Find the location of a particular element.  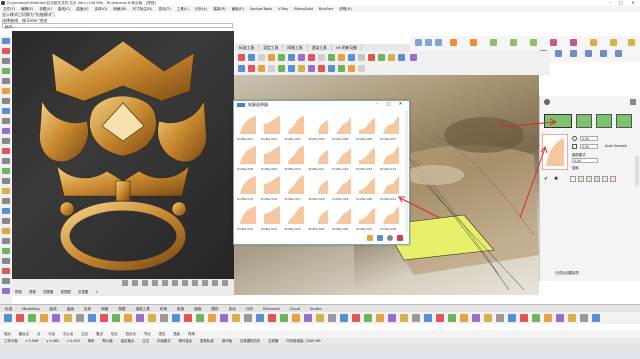

viewport-tab-4: 前视图 is located at coordinates (66, 292).